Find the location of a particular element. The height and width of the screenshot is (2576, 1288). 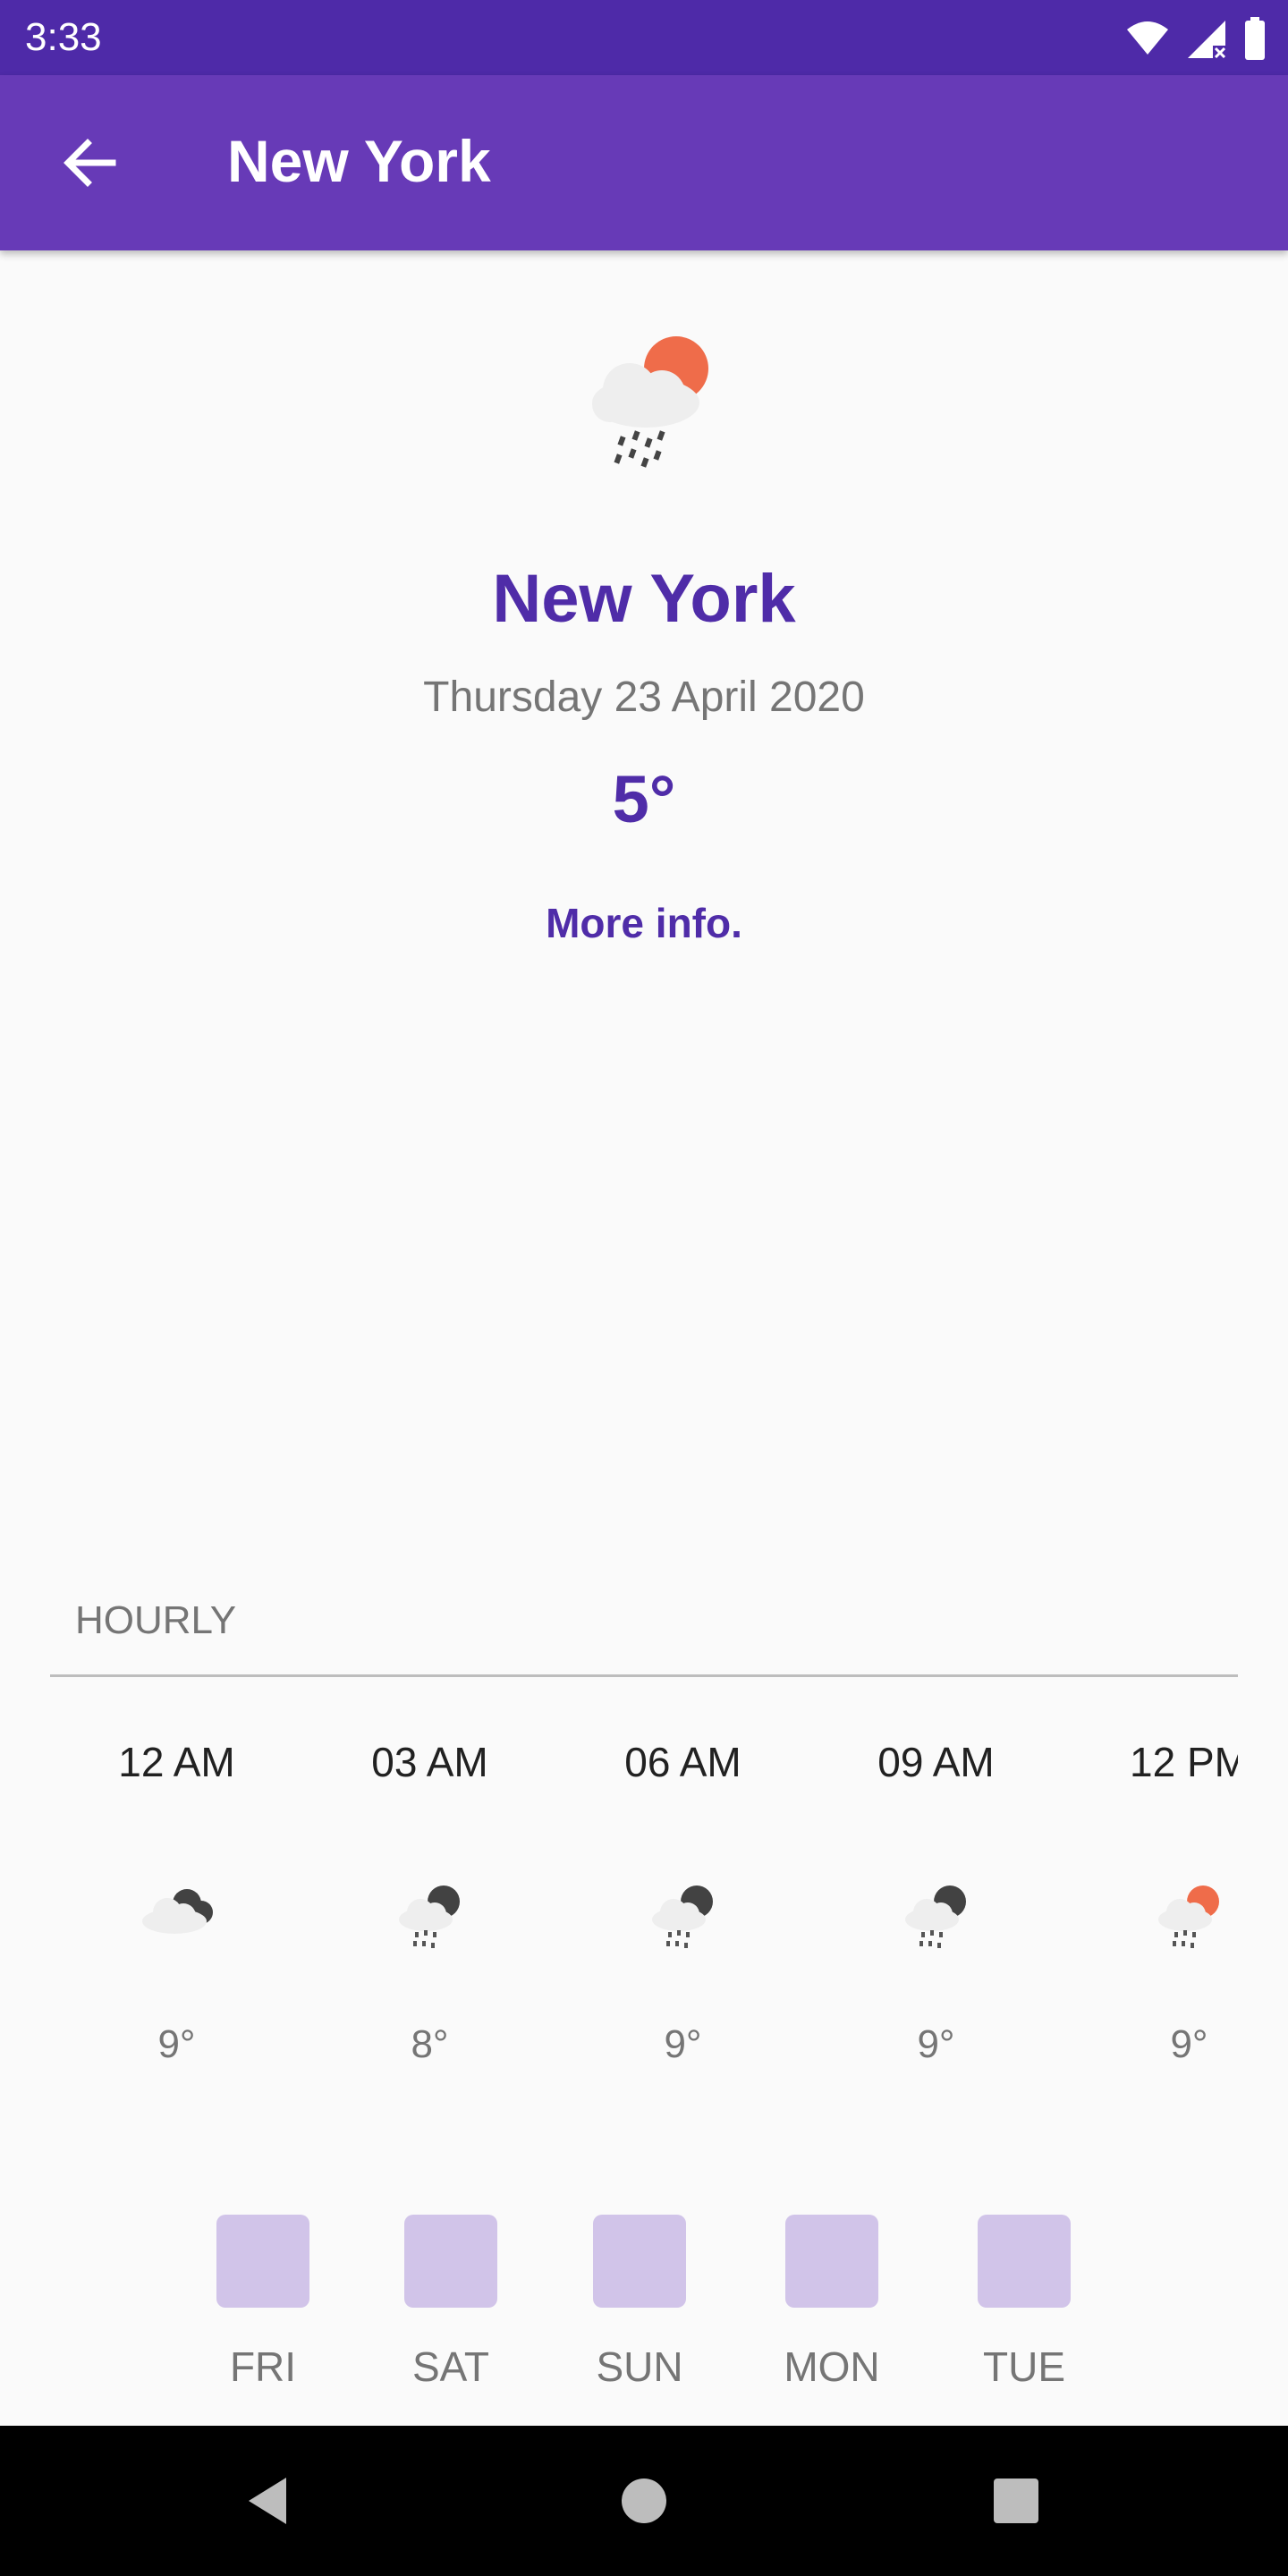

rain-cloud-sun-icon is located at coordinates (650, 402).